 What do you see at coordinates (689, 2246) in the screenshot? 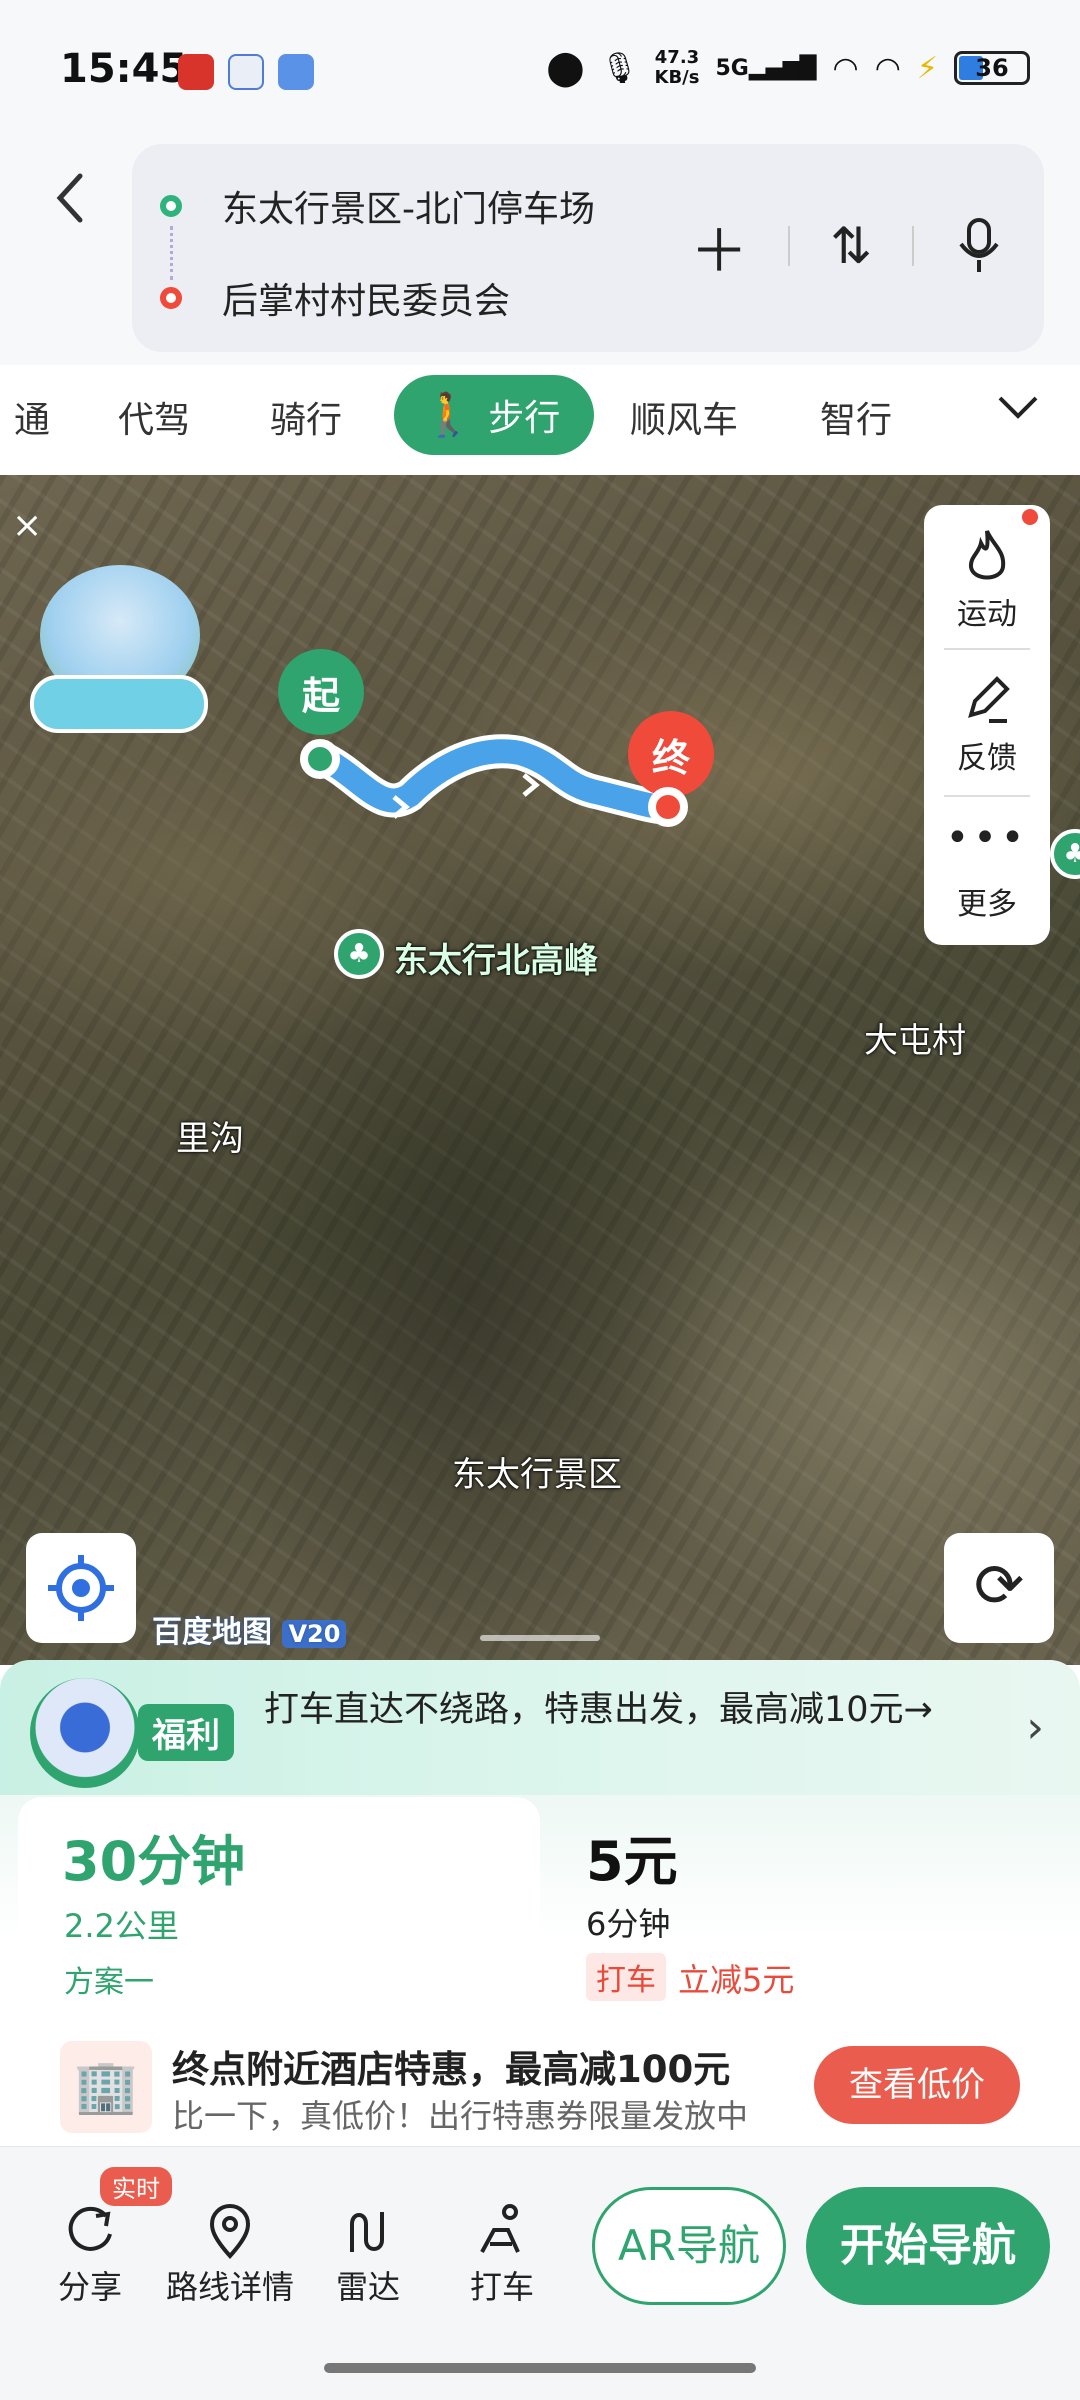
I see `ar-navigation-button: AR导航` at bounding box center [689, 2246].